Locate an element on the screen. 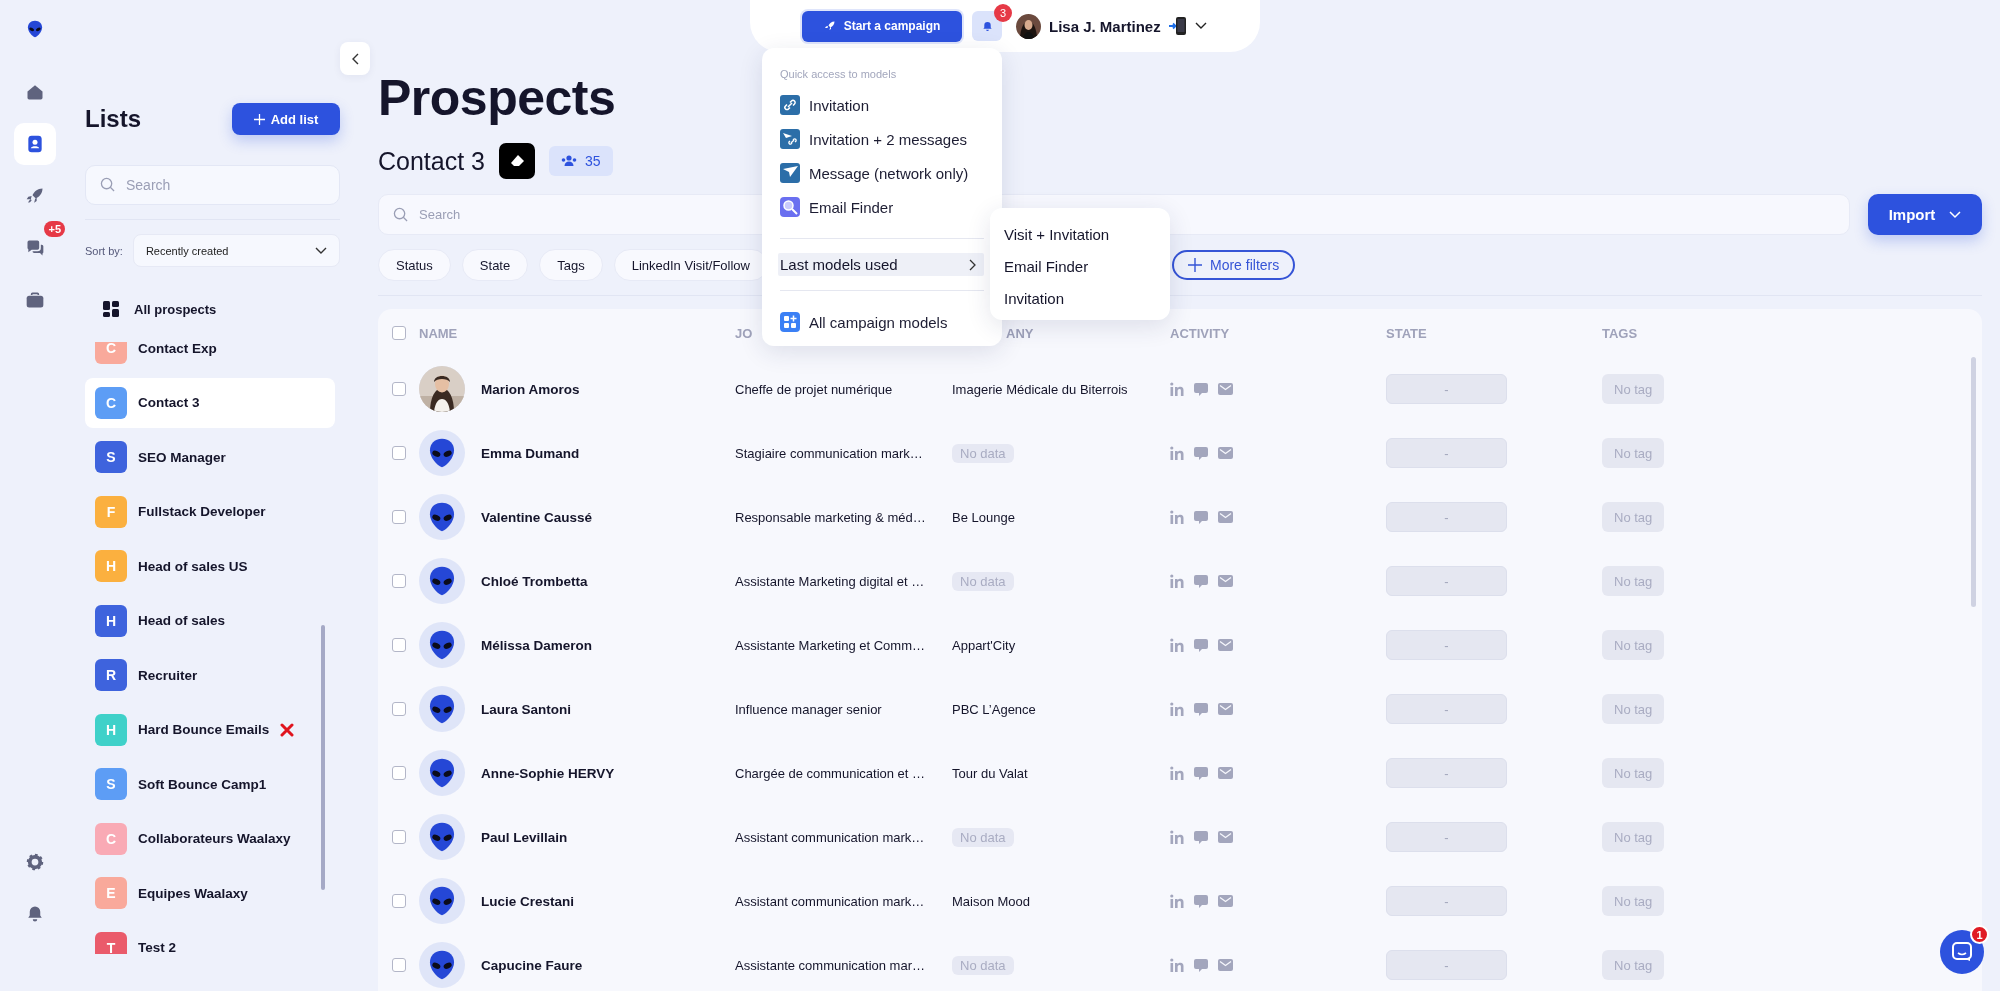  list-item: T Test 2 is located at coordinates (210, 938).